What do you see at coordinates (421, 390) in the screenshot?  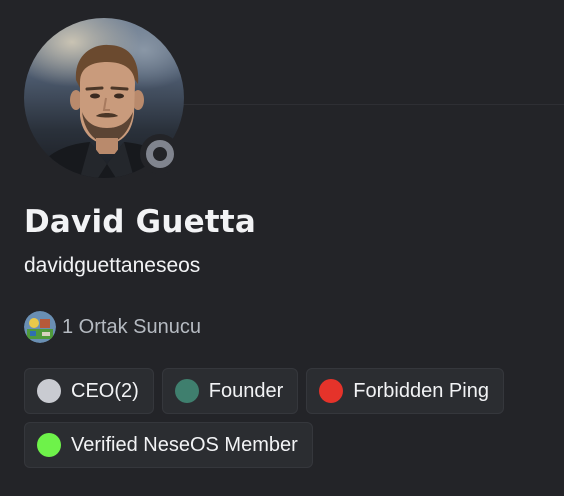 I see `role-name: Forbidden Ping` at bounding box center [421, 390].